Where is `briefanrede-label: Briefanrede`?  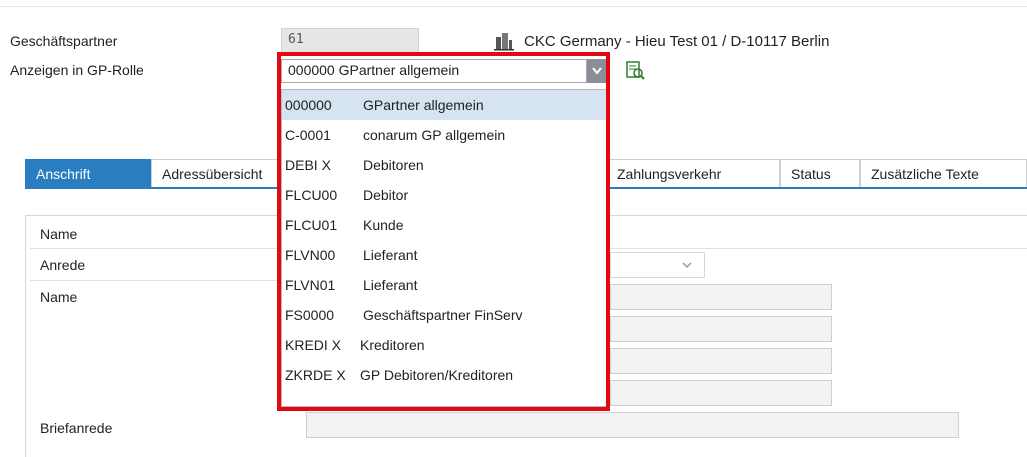 briefanrede-label: Briefanrede is located at coordinates (76, 428).